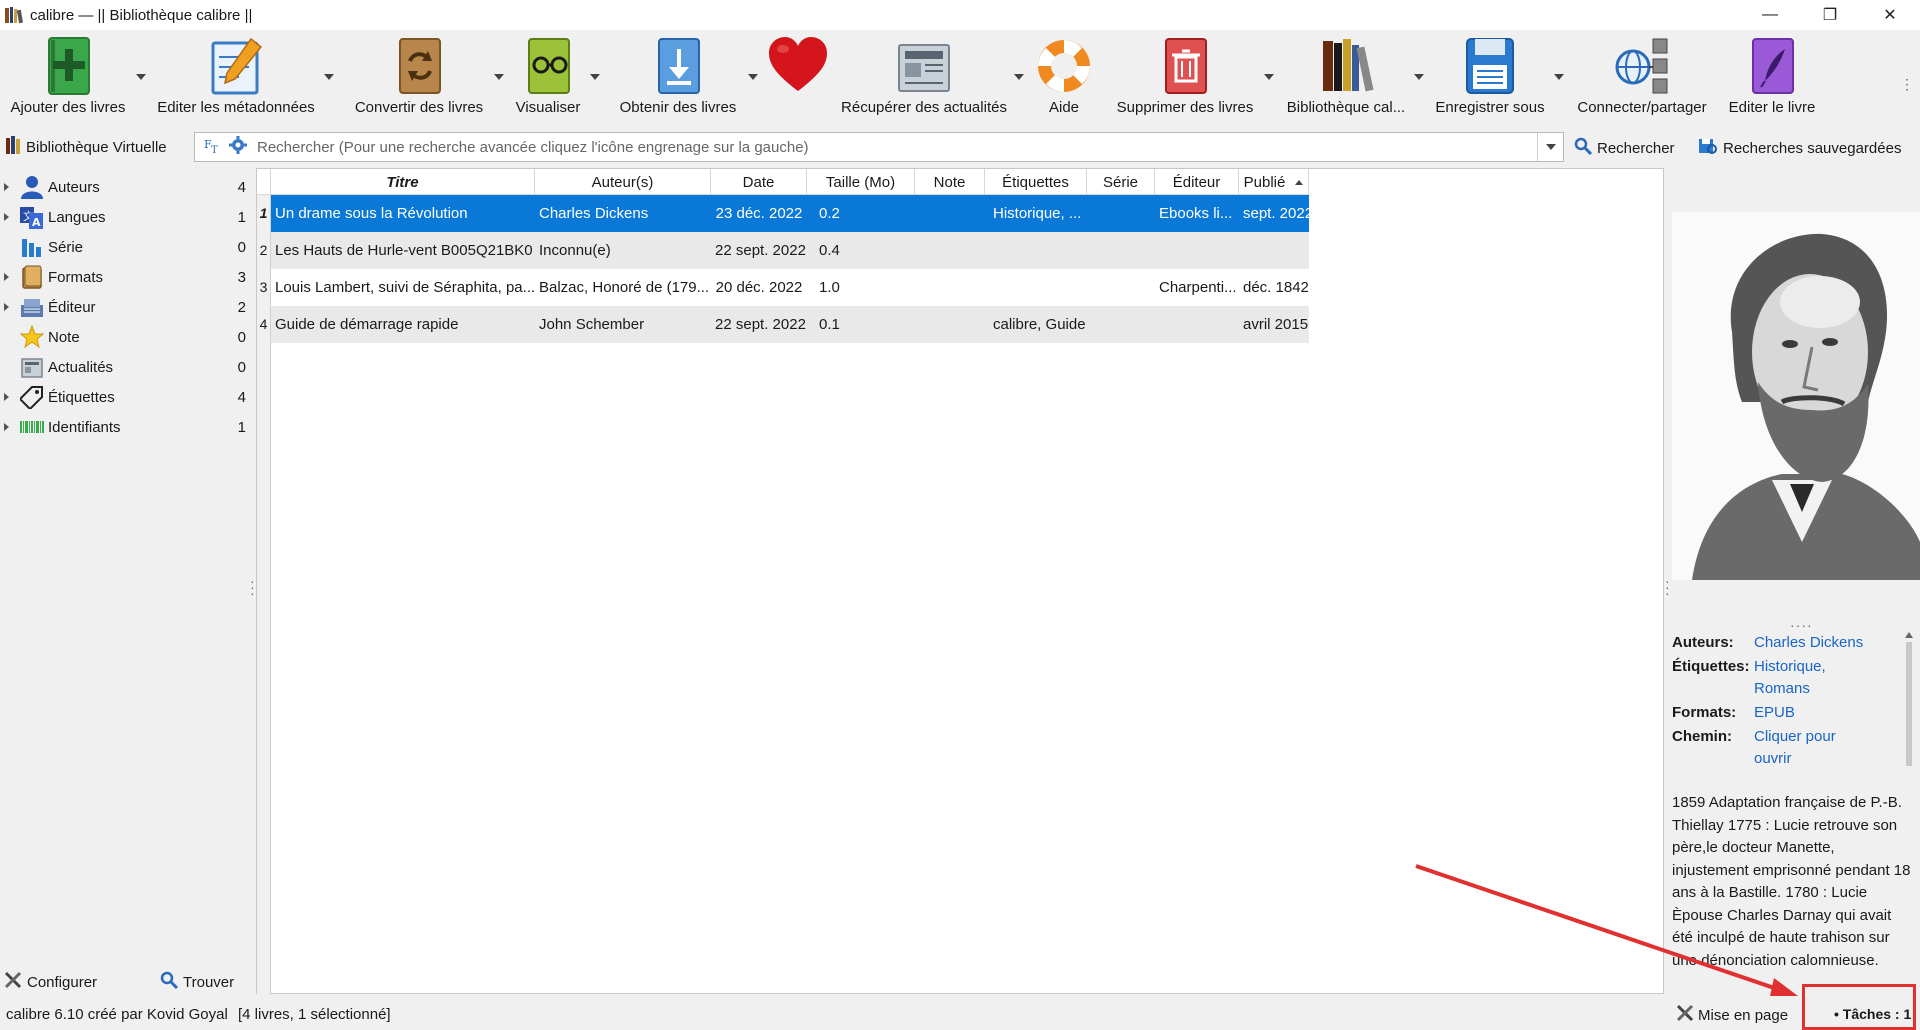 Image resolution: width=1920 pixels, height=1030 pixels. Describe the element at coordinates (50, 982) in the screenshot. I see `configure-button: Configurer` at that location.